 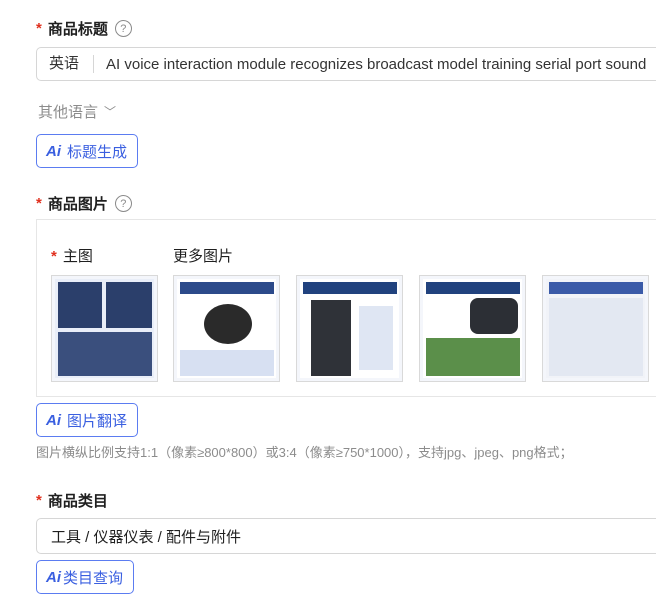 I want to click on product-category-label: * 商品类目, so click(x=72, y=501).